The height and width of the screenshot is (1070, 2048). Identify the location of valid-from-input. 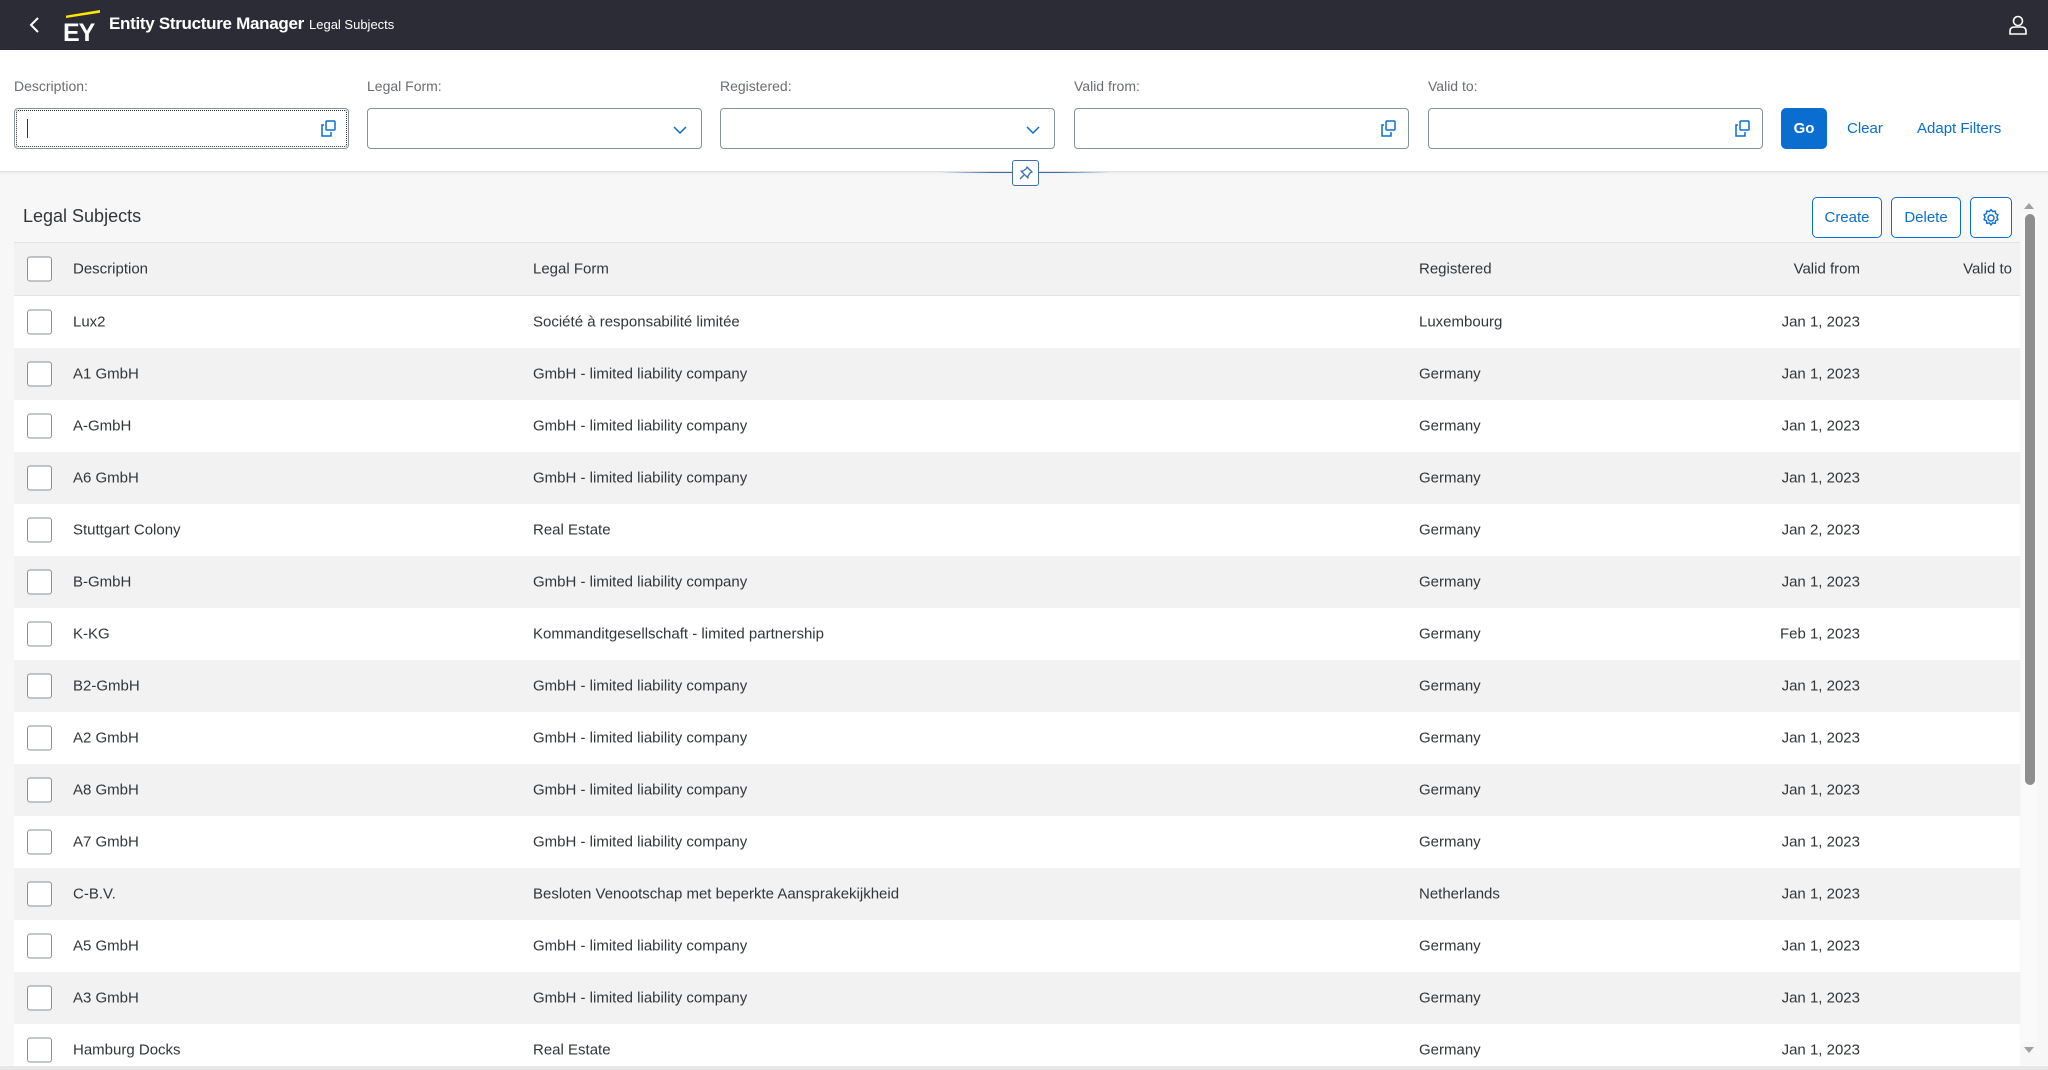
(1241, 128).